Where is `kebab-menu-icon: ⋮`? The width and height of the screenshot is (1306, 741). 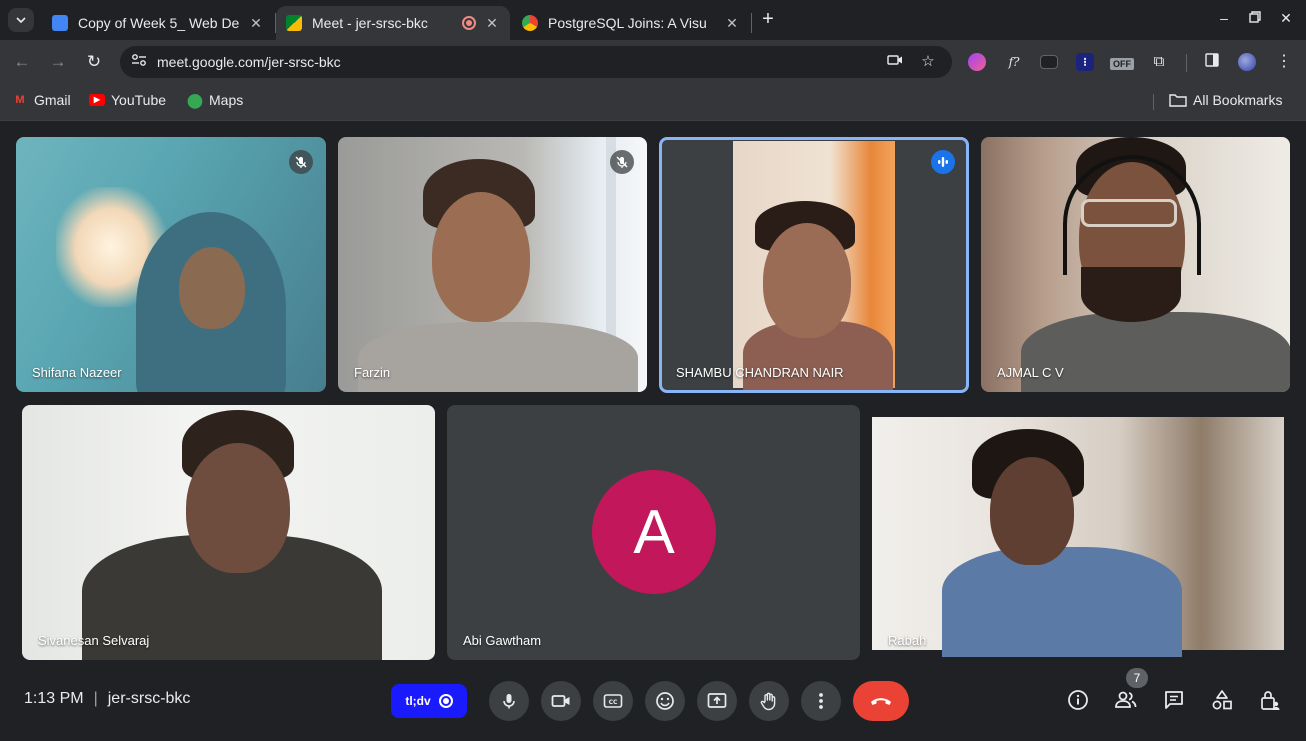 kebab-menu-icon: ⋮ is located at coordinates (1284, 62).